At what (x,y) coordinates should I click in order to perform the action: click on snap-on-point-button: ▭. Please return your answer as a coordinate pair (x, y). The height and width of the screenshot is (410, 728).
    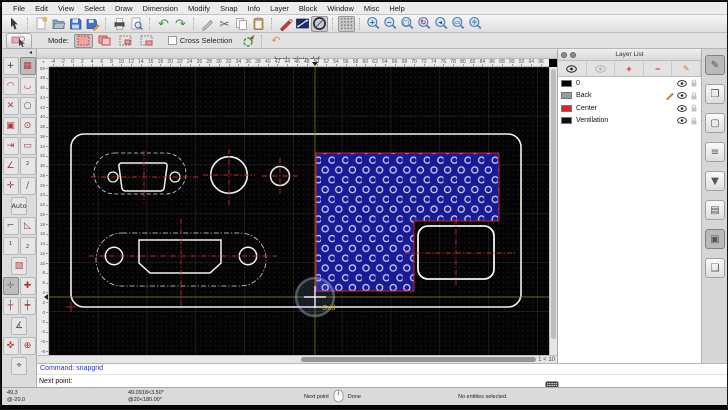
    Looking at the image, I should click on (27, 146).